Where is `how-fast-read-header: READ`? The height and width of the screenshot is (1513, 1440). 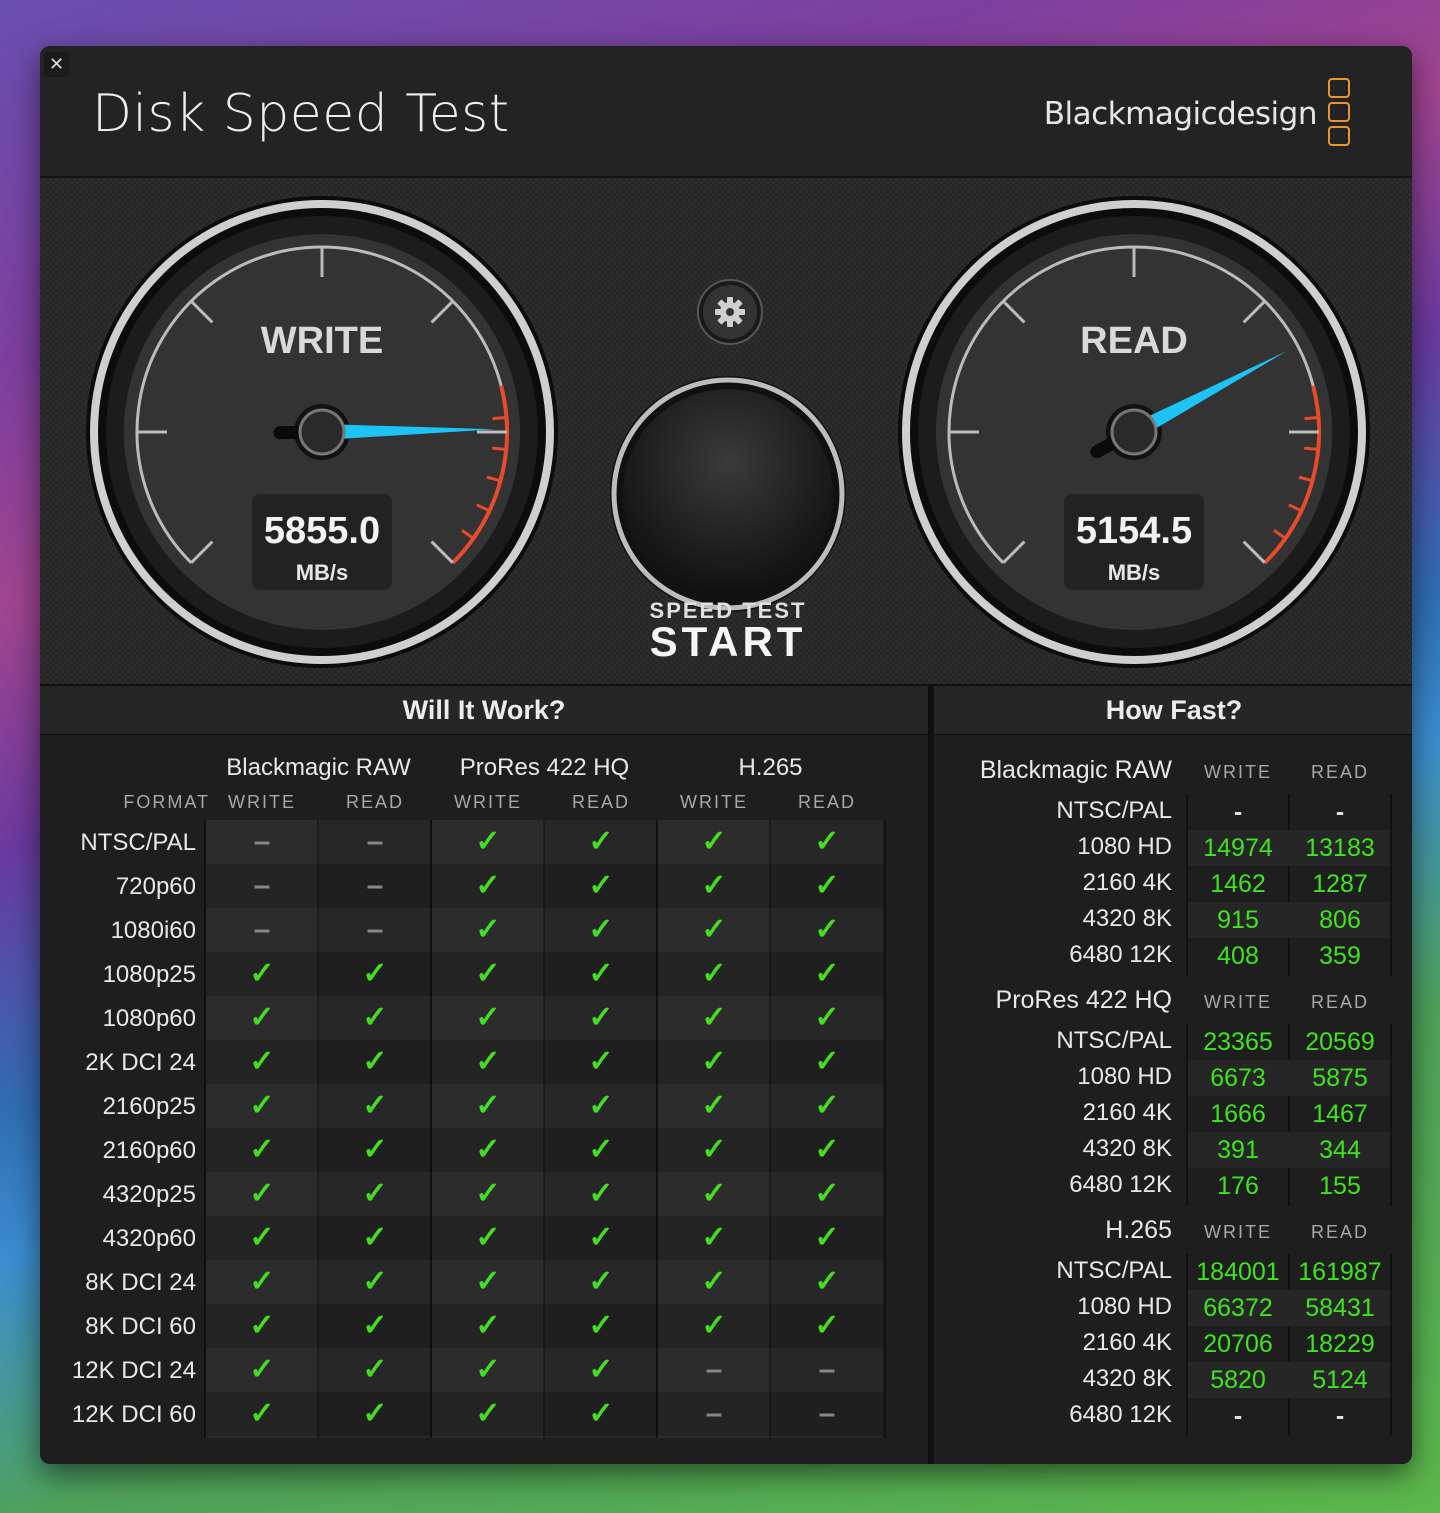 how-fast-read-header: READ is located at coordinates (1339, 1232).